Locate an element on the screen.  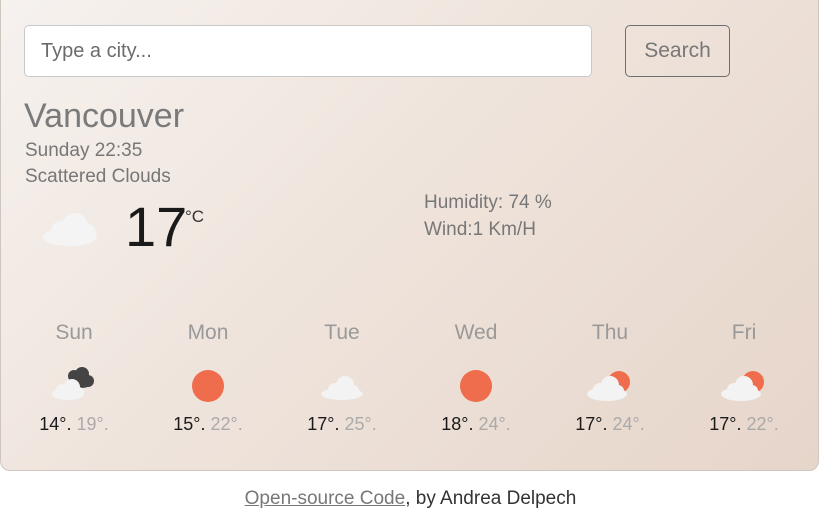
forecast-day-name: Wed is located at coordinates (476, 332).